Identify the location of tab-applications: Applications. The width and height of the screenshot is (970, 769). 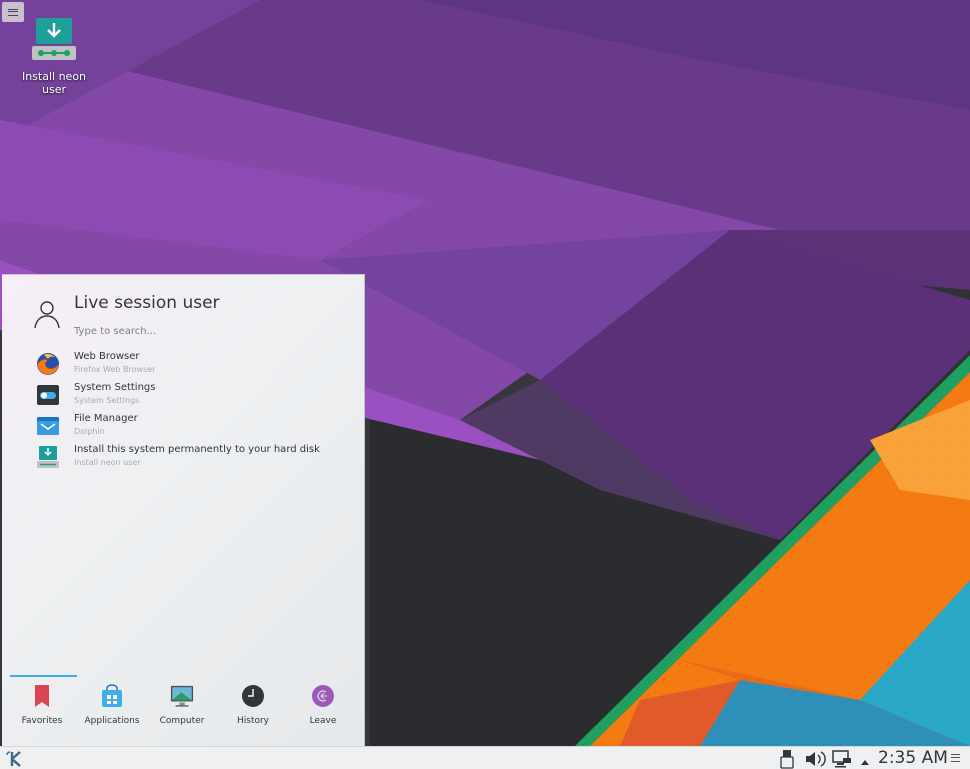
(112, 705).